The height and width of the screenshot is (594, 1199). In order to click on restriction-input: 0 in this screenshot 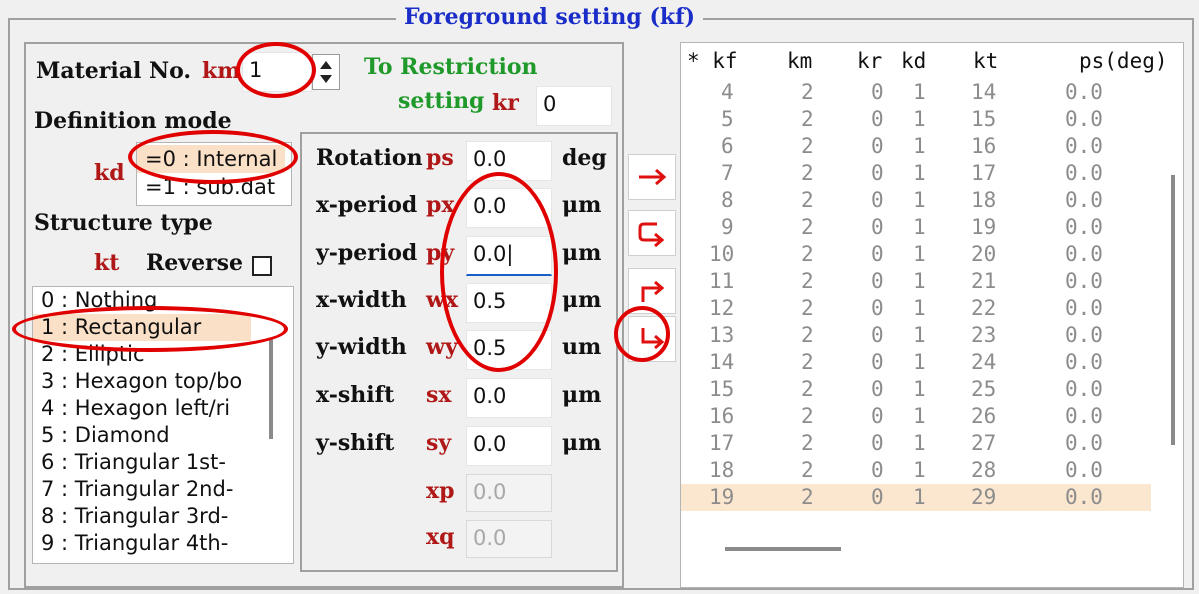, I will do `click(574, 106)`.